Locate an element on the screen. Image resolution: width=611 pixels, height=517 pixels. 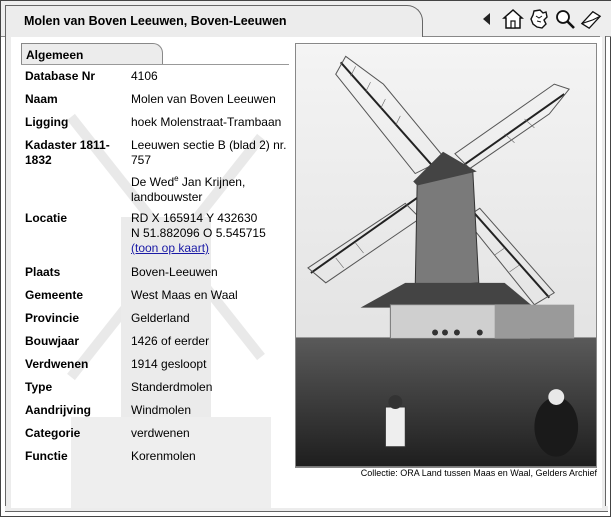
field-label: Type is located at coordinates (39, 387).